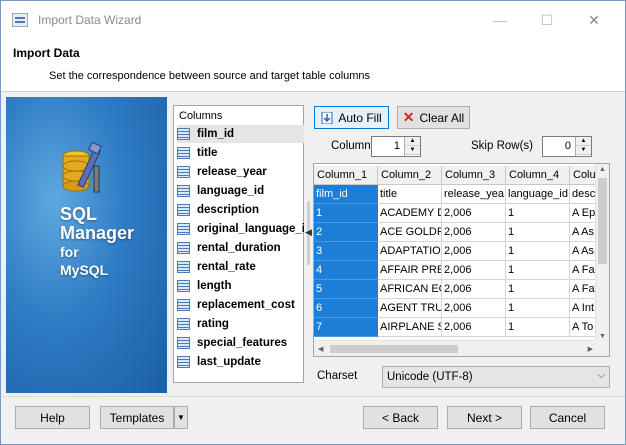 Image resolution: width=626 pixels, height=445 pixels. I want to click on skip-rows-spinner: 0 ▲ ▼, so click(567, 146).